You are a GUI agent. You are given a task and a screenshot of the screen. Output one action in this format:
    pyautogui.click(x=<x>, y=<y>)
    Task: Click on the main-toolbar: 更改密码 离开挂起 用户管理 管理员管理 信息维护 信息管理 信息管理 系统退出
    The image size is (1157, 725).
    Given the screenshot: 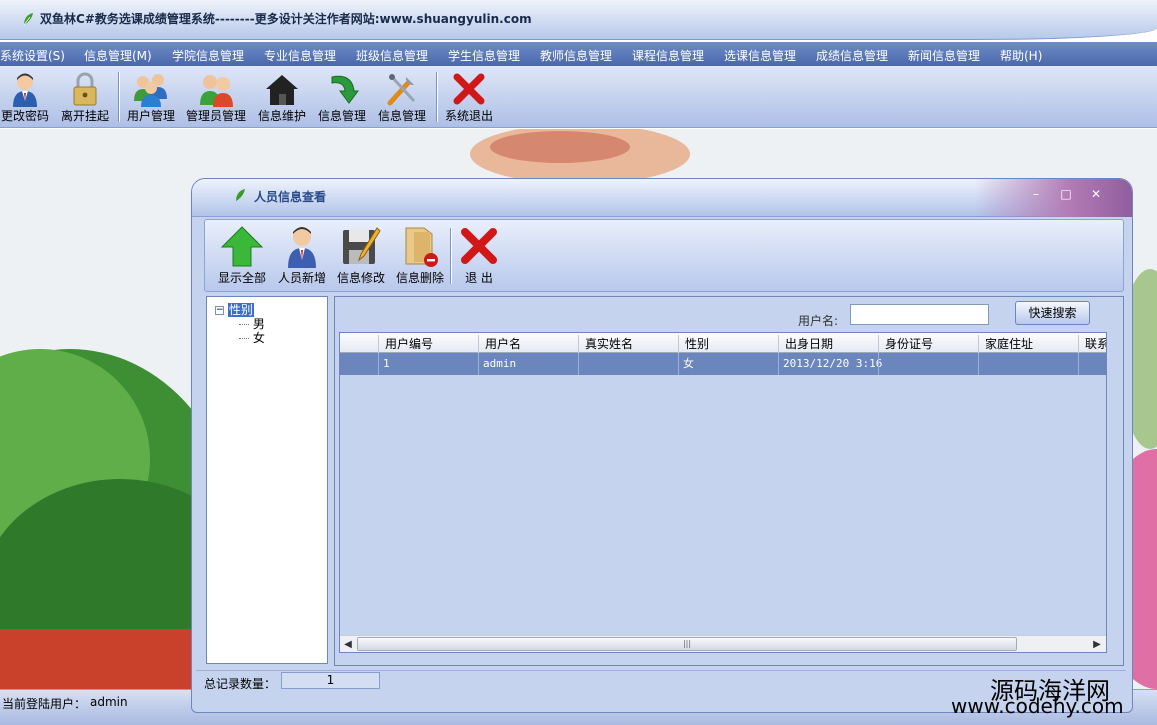 What is the action you would take?
    pyautogui.click(x=578, y=97)
    